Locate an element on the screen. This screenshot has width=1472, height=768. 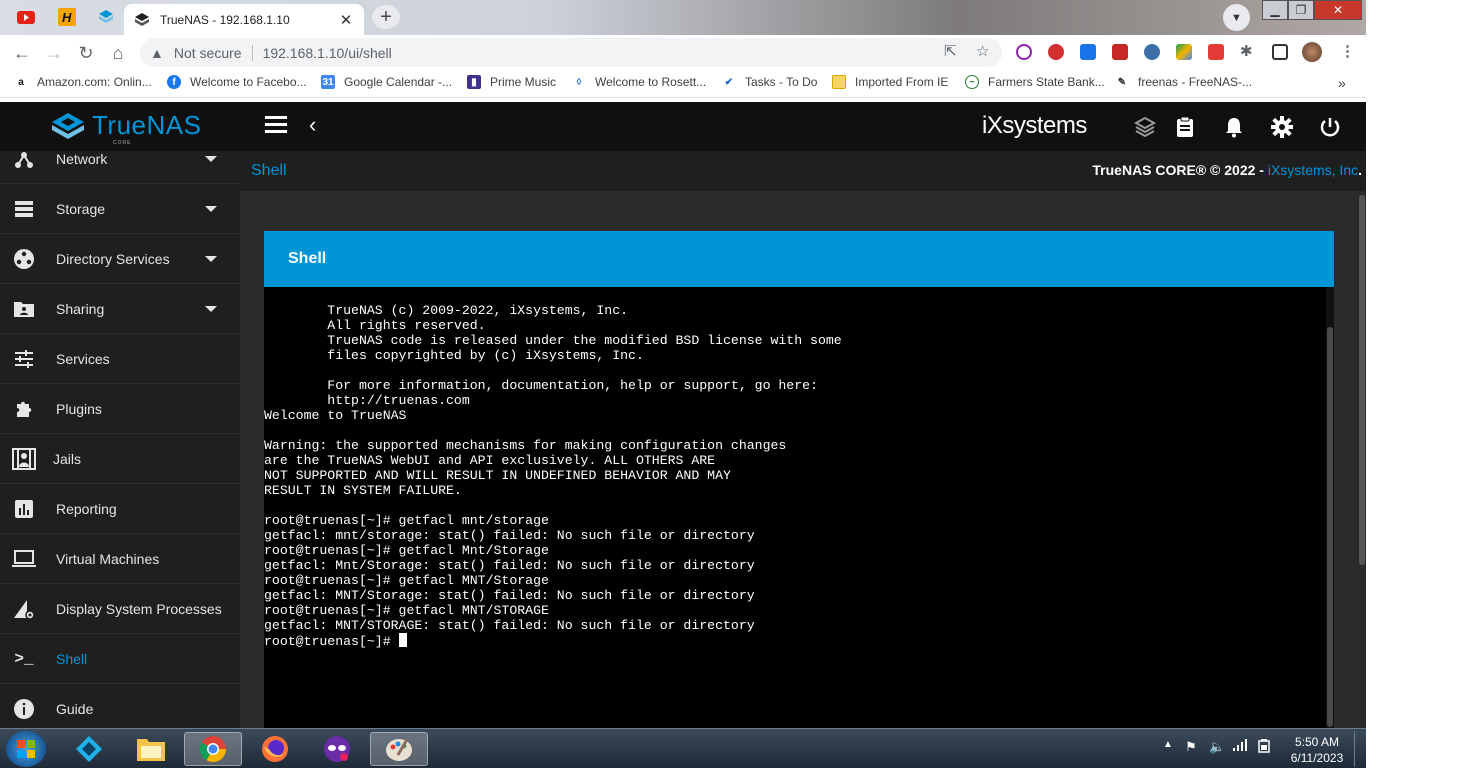
terminal-scrollbar-thumb is located at coordinates (1330, 527).